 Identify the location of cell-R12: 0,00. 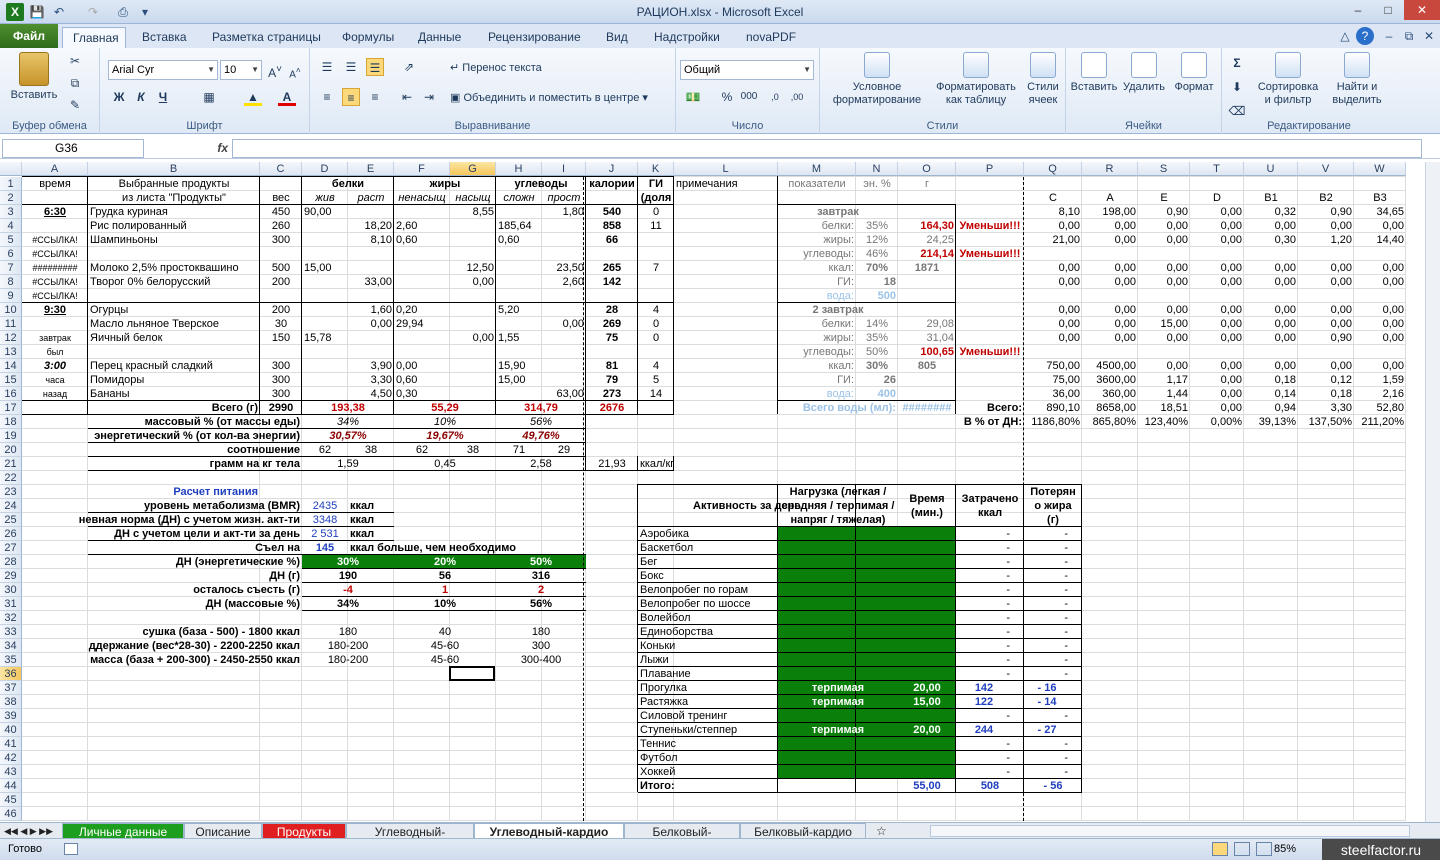
(1110, 338).